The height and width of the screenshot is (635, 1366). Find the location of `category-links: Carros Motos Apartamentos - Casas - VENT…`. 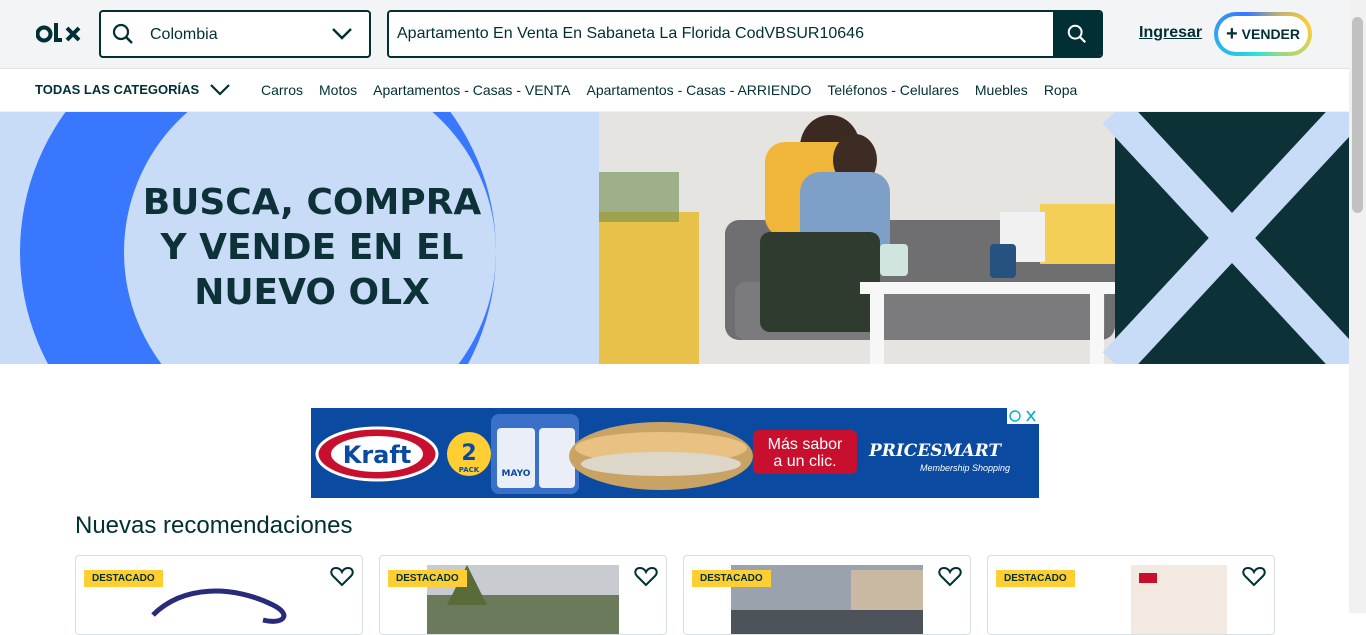

category-links: Carros Motos Apartamentos - Casas - VENT… is located at coordinates (669, 90).